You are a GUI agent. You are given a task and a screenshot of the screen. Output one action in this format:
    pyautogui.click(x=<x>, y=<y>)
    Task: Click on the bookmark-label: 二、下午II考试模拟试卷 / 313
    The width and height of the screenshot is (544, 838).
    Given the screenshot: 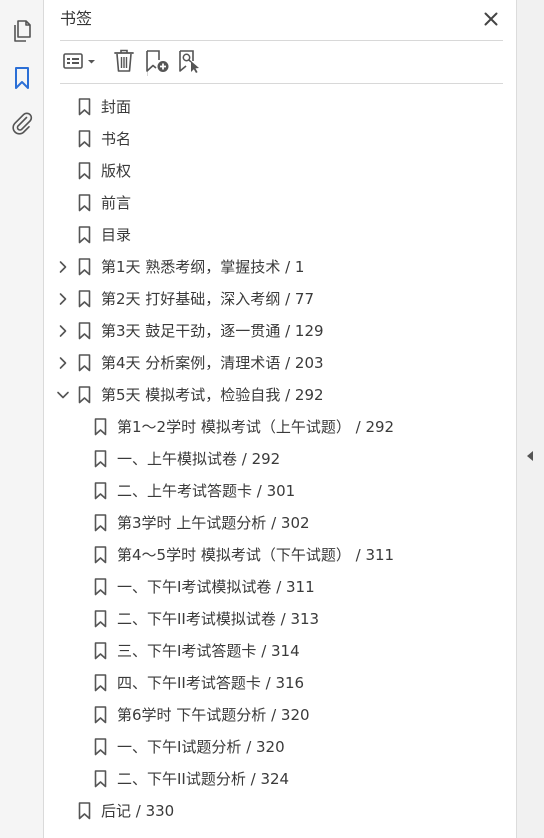 What is the action you would take?
    pyautogui.click(x=218, y=619)
    